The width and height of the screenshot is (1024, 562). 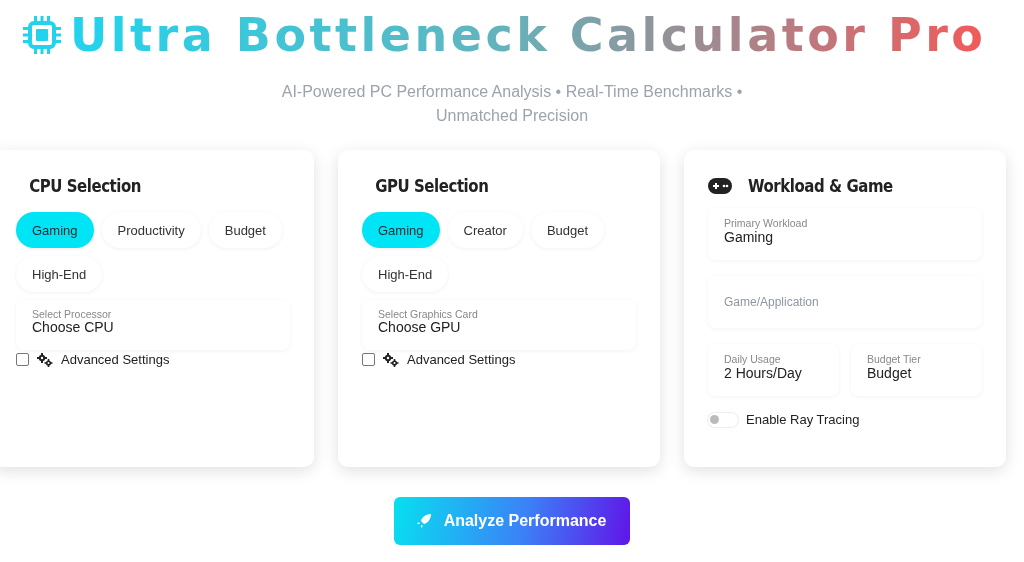 What do you see at coordinates (85, 186) in the screenshot?
I see `card-title: CPU Selection` at bounding box center [85, 186].